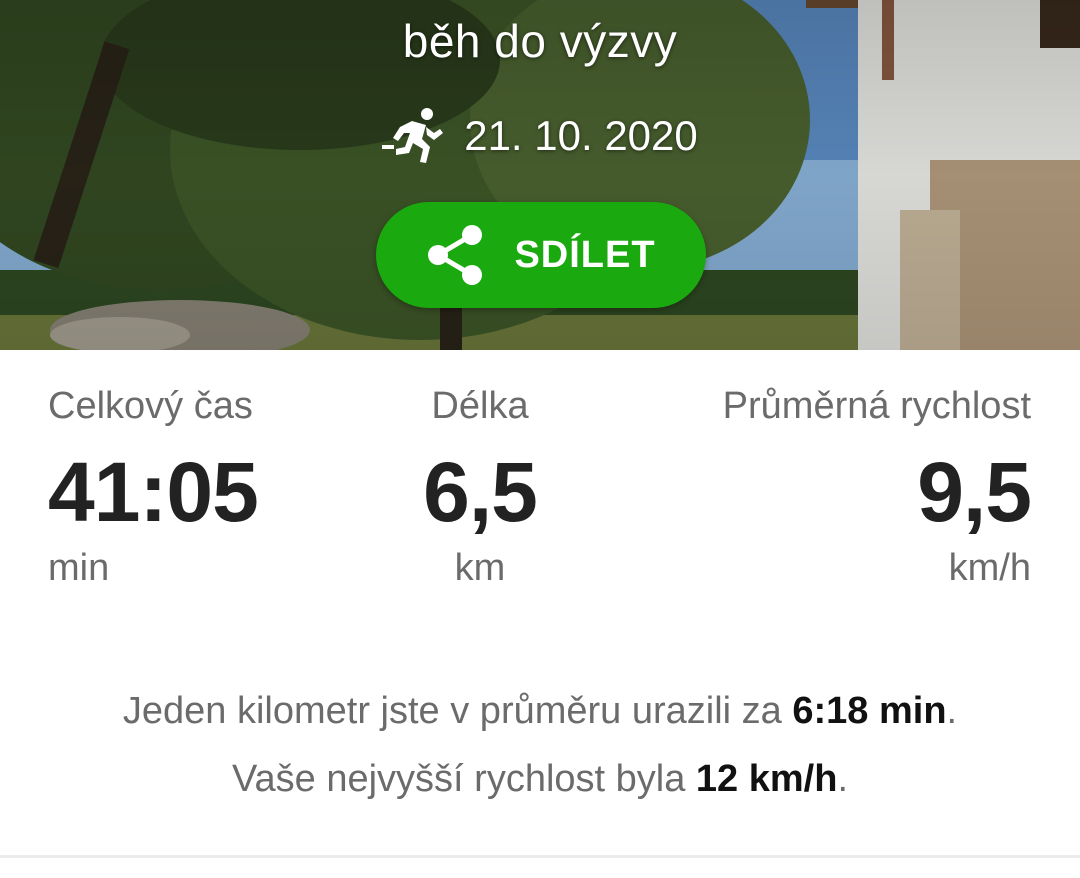  What do you see at coordinates (480, 492) in the screenshot?
I see `stat-distance-value: 6,5` at bounding box center [480, 492].